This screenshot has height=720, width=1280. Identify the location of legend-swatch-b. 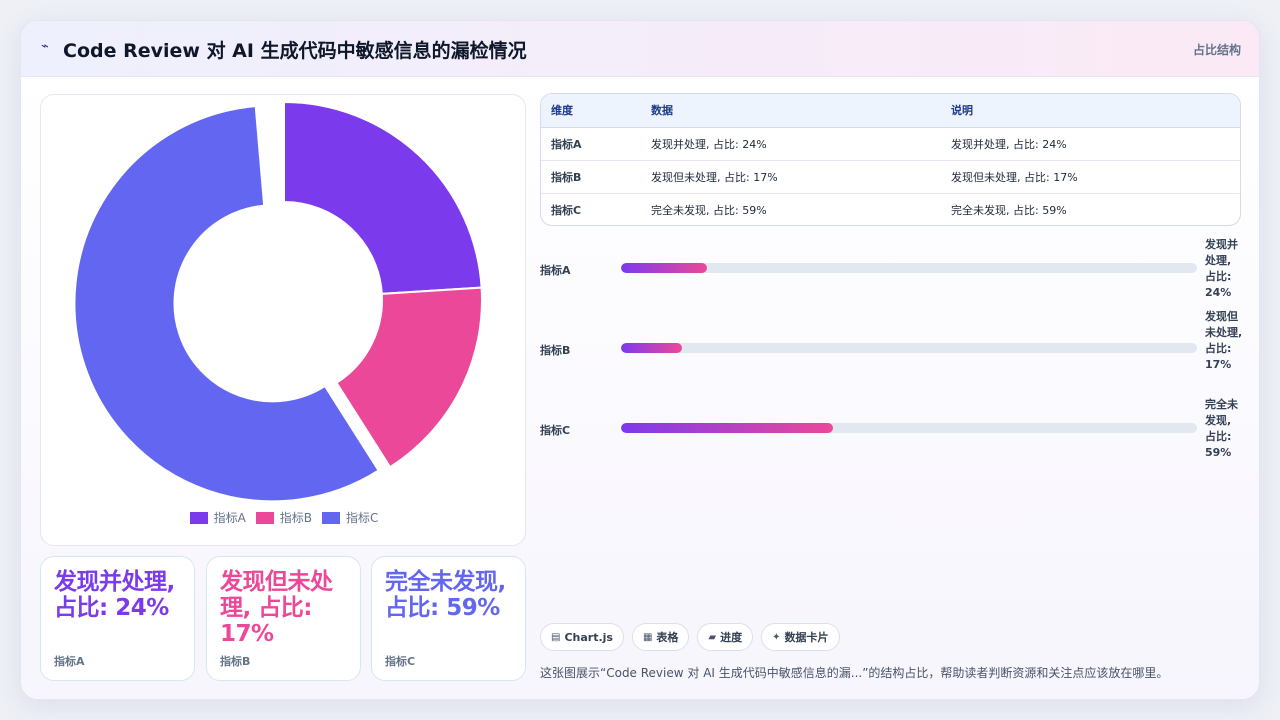
(264, 517).